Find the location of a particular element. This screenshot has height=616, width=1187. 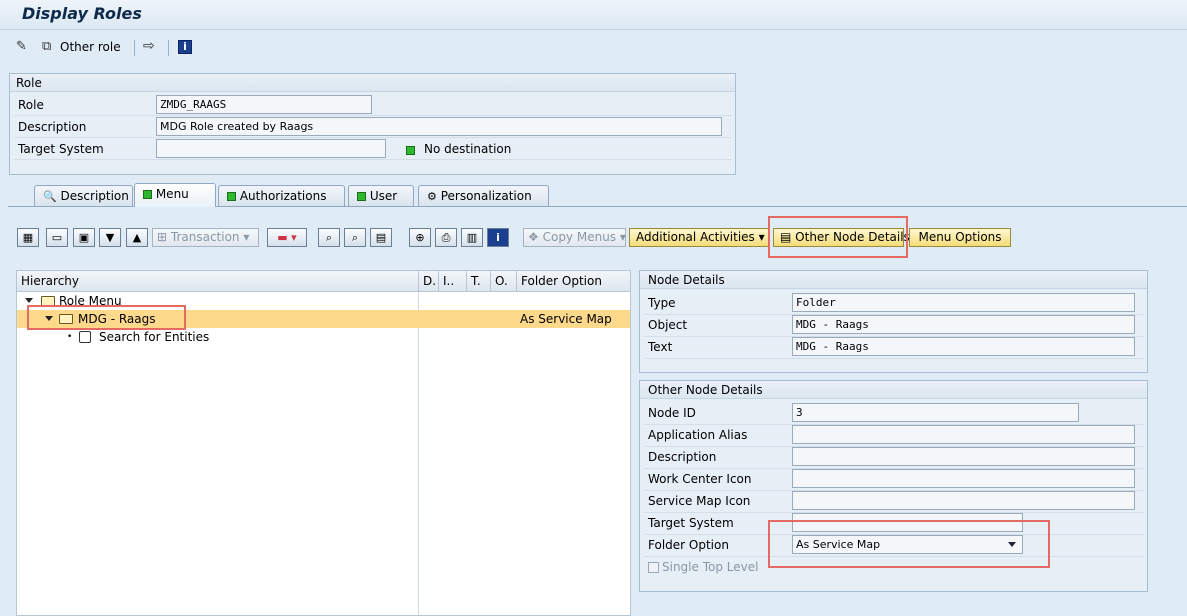

other-node-details-button: ▤ Other Node Details is located at coordinates (841, 237).